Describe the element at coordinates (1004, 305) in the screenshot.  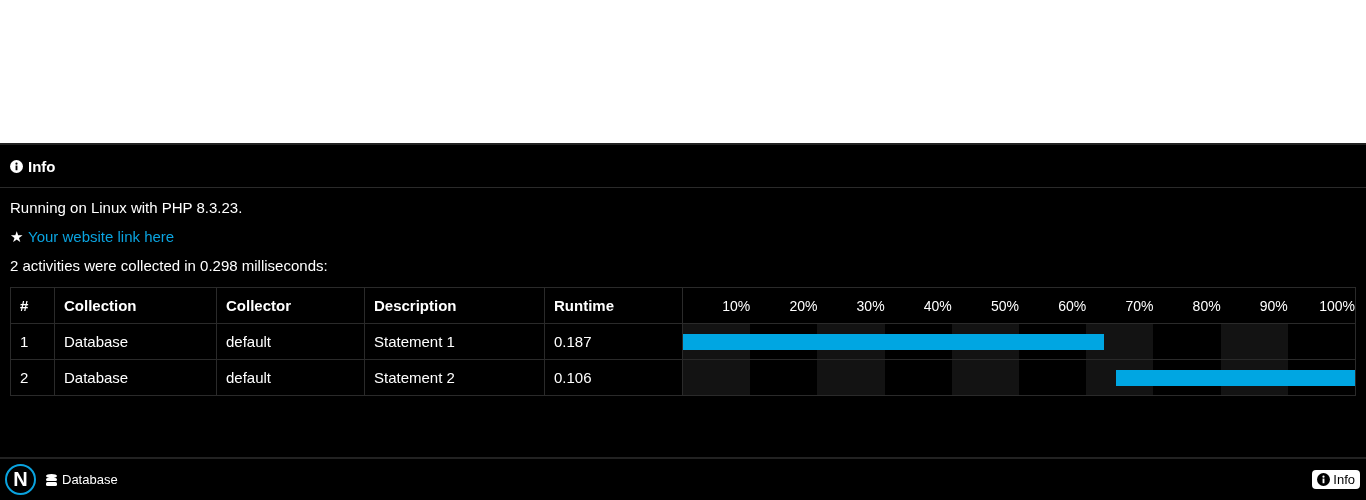
I see `timeline-tick: 50%` at that location.